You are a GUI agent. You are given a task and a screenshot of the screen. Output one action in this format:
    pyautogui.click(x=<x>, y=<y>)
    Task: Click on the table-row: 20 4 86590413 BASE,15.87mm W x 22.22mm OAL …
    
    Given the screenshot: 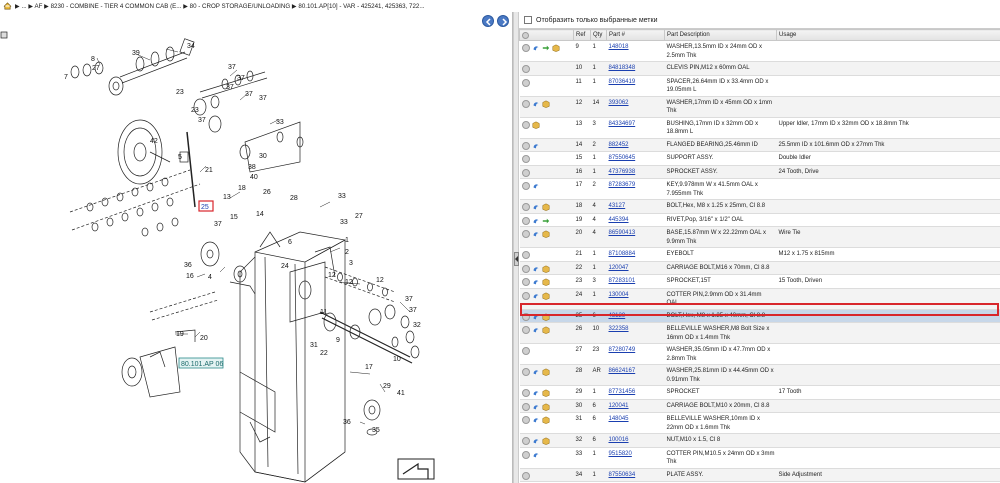 What is the action you would take?
    pyautogui.click(x=759, y=237)
    